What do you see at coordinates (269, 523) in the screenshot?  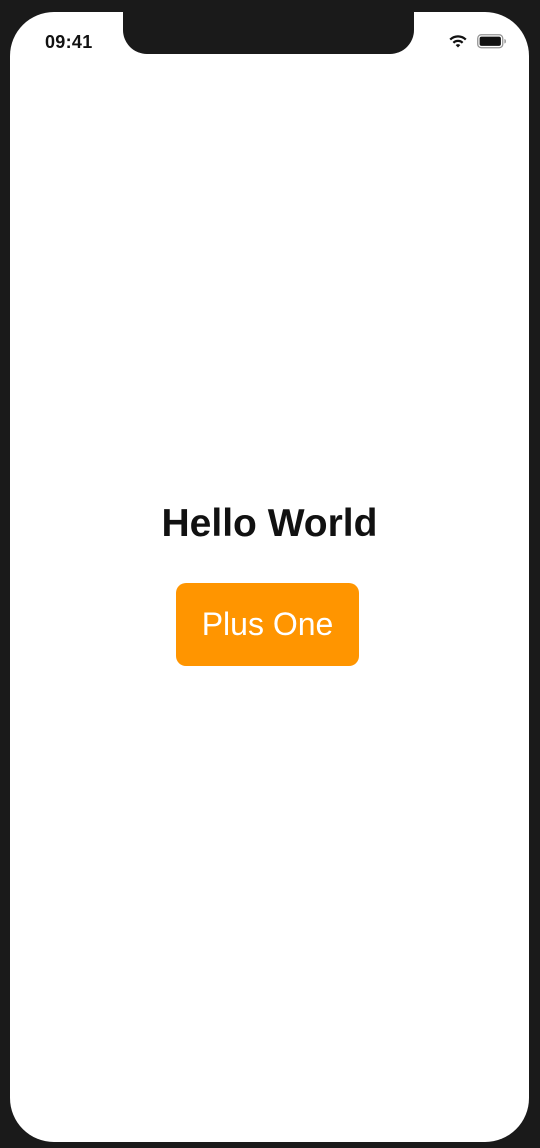 I see `hello-title: Hello World` at bounding box center [269, 523].